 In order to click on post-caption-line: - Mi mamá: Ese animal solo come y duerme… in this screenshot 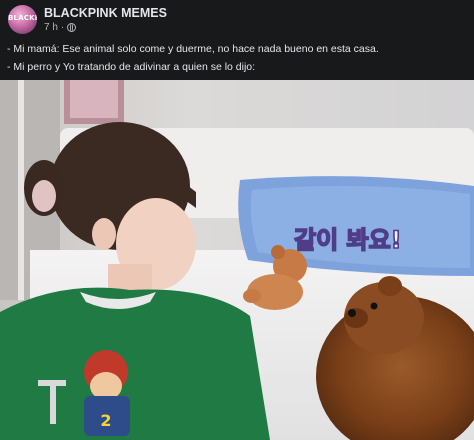, I will do `click(193, 49)`.